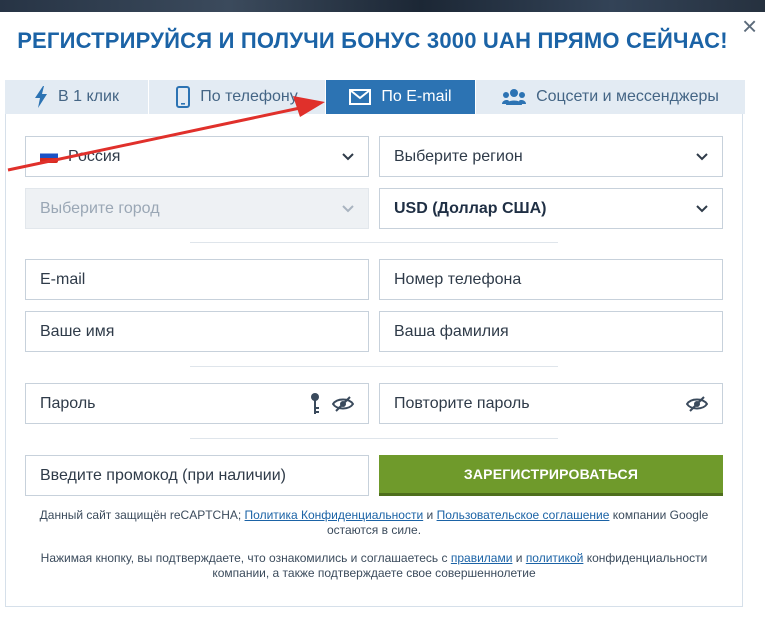 Image resolution: width=765 pixels, height=639 pixels. Describe the element at coordinates (197, 403) in the screenshot. I see `password-field: Пароль` at that location.